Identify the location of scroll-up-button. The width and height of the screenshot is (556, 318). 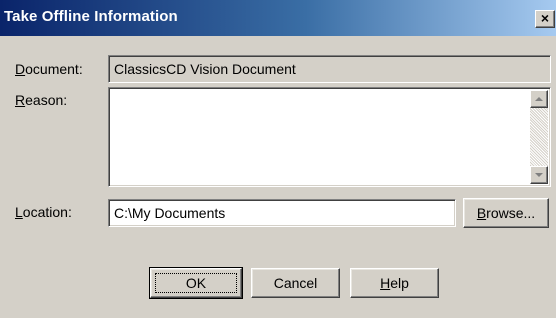
(539, 99).